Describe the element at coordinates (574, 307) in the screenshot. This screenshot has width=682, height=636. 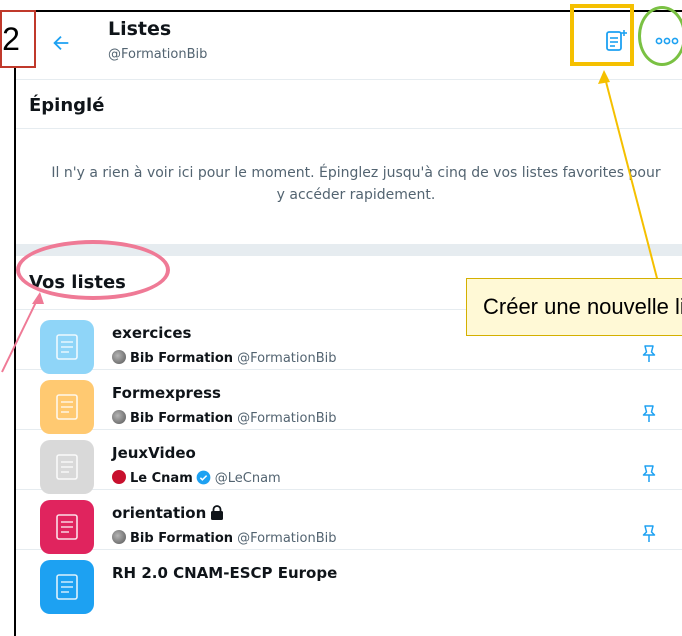
I see `annotation-tooltip: Créer une nouvelle liste` at that location.